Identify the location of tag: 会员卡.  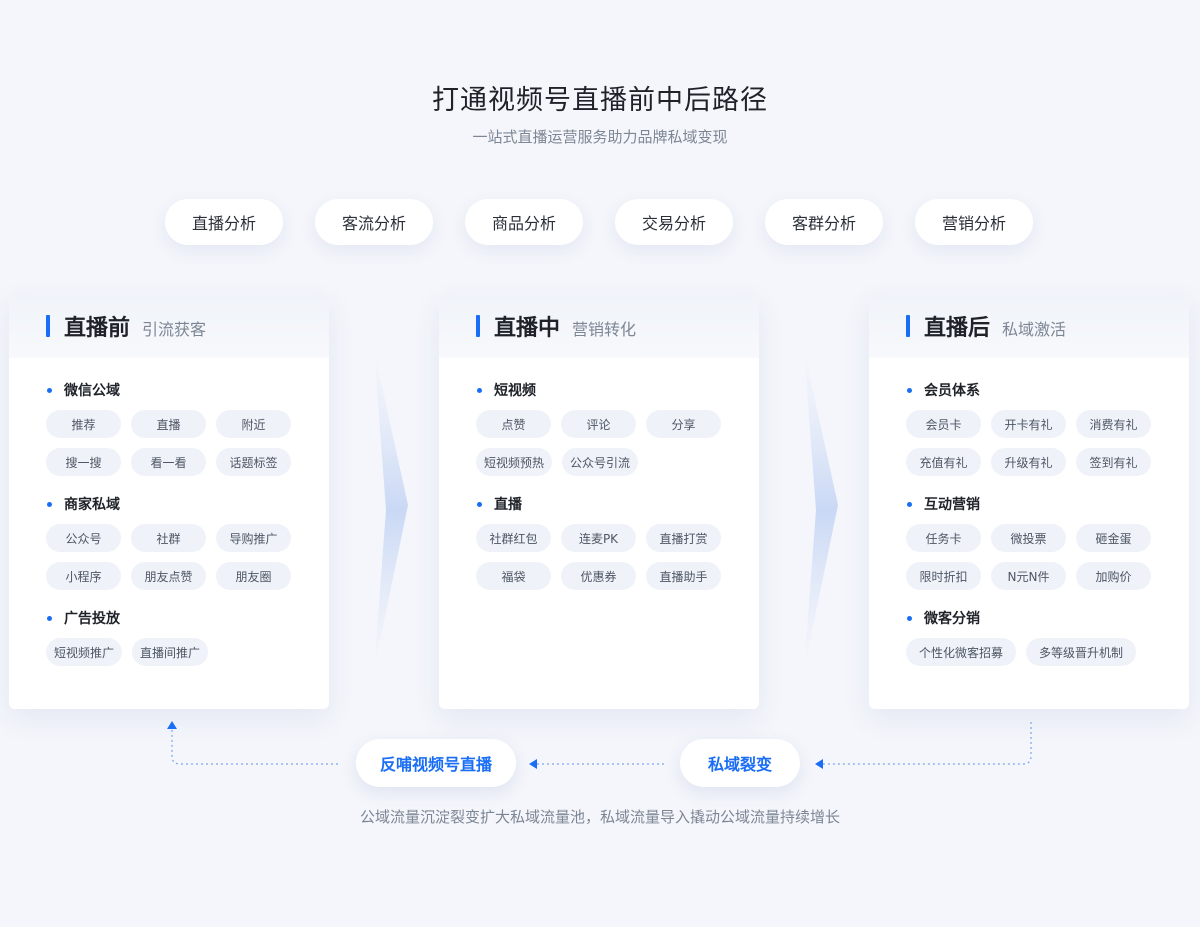
(943, 424).